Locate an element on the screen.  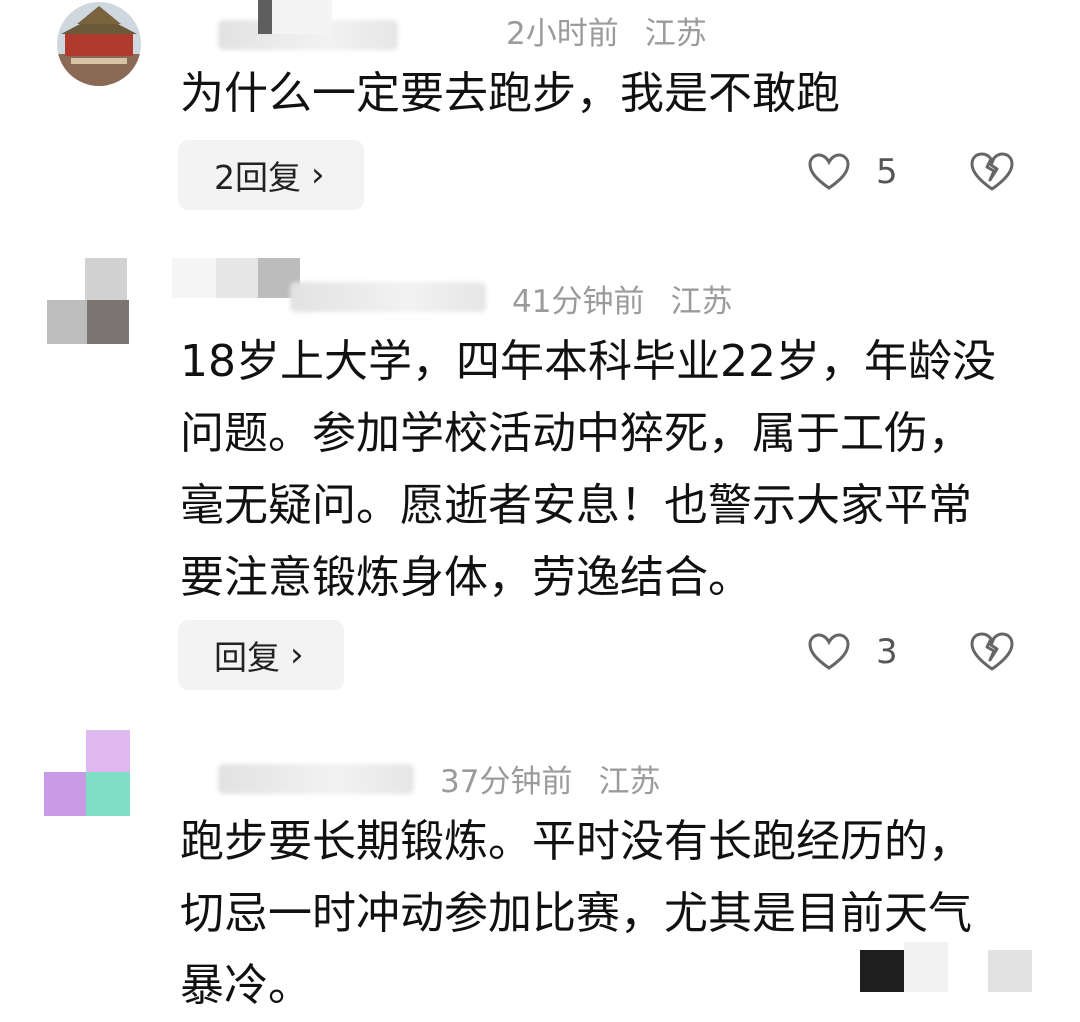
view-replies-button: 回复 › is located at coordinates (261, 655).